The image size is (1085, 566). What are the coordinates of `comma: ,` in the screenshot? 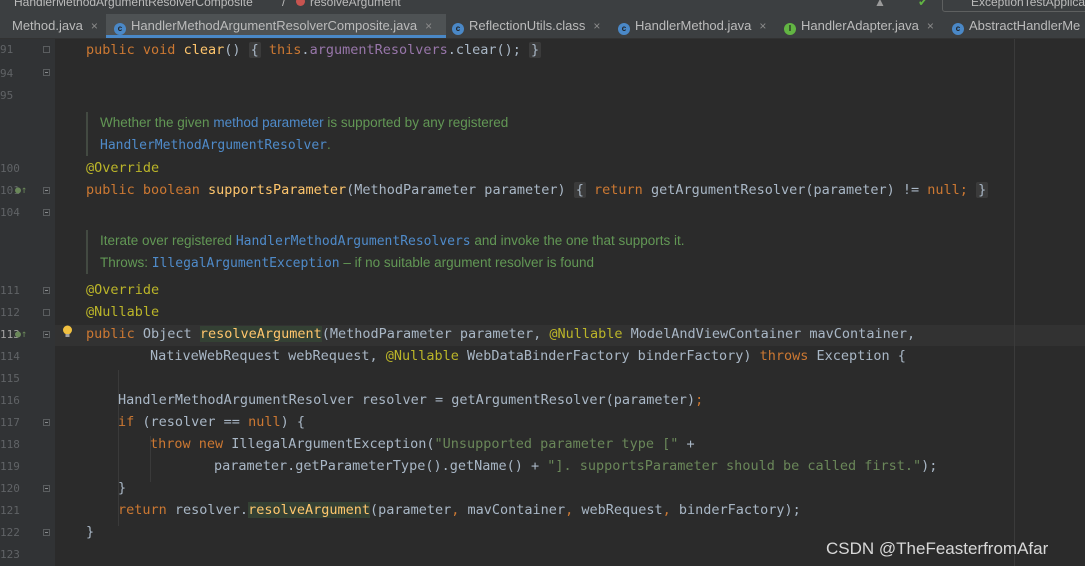 It's located at (569, 510).